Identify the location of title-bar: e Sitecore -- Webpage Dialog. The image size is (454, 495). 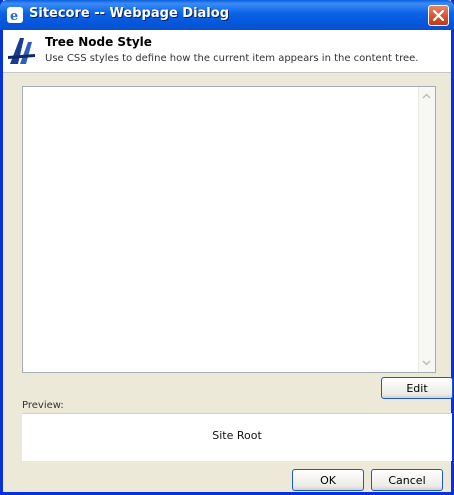
(227, 15).